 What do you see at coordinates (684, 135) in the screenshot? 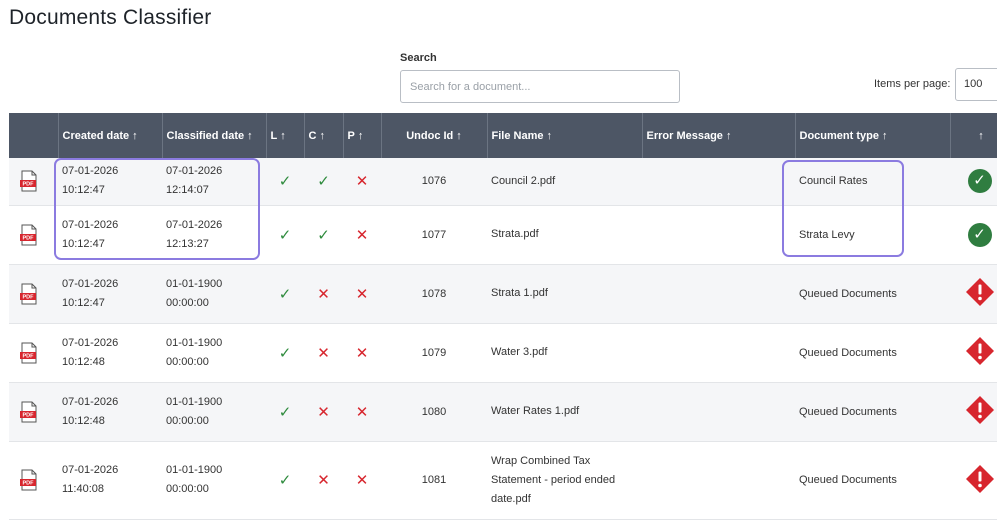
I see `column-label: Error Message` at bounding box center [684, 135].